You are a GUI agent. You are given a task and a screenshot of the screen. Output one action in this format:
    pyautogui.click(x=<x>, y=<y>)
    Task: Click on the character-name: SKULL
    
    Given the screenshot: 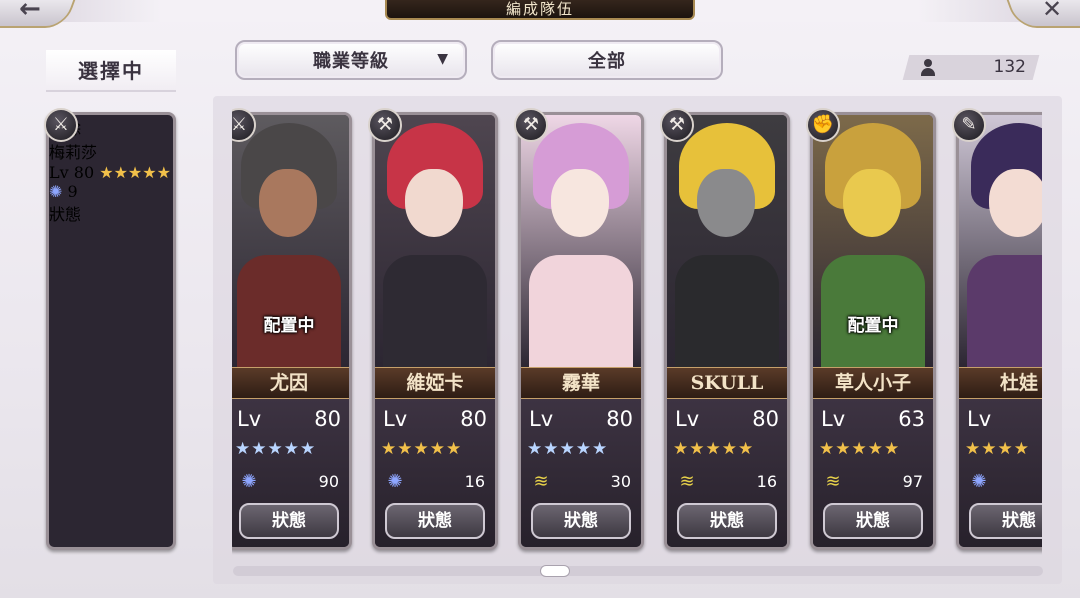 What is the action you would take?
    pyautogui.click(x=727, y=383)
    